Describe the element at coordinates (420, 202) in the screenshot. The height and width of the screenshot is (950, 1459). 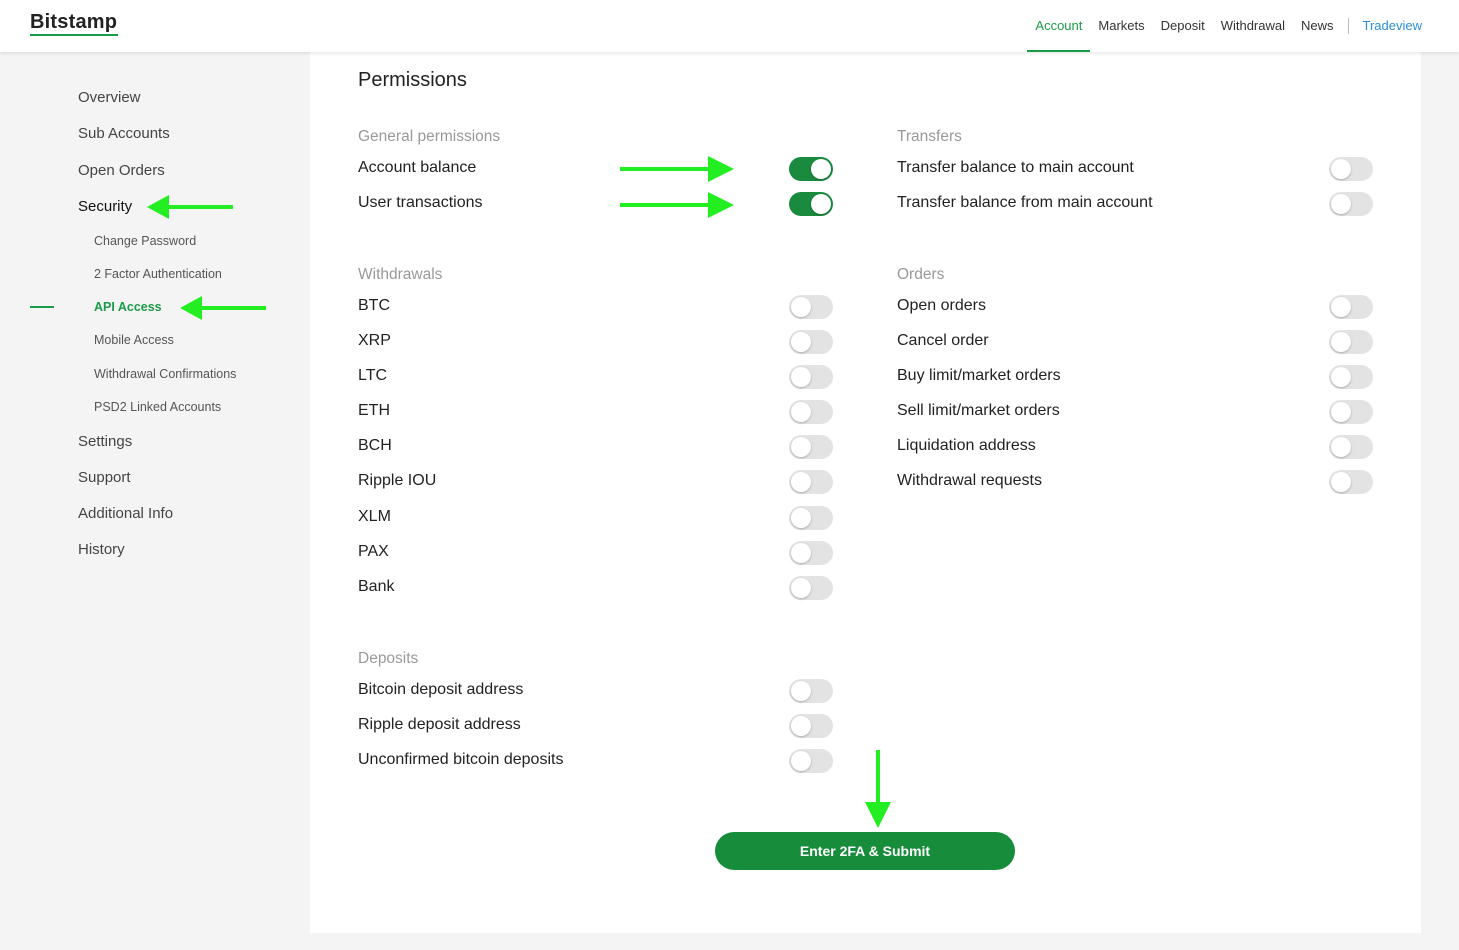
I see `permission-label: User transactions` at that location.